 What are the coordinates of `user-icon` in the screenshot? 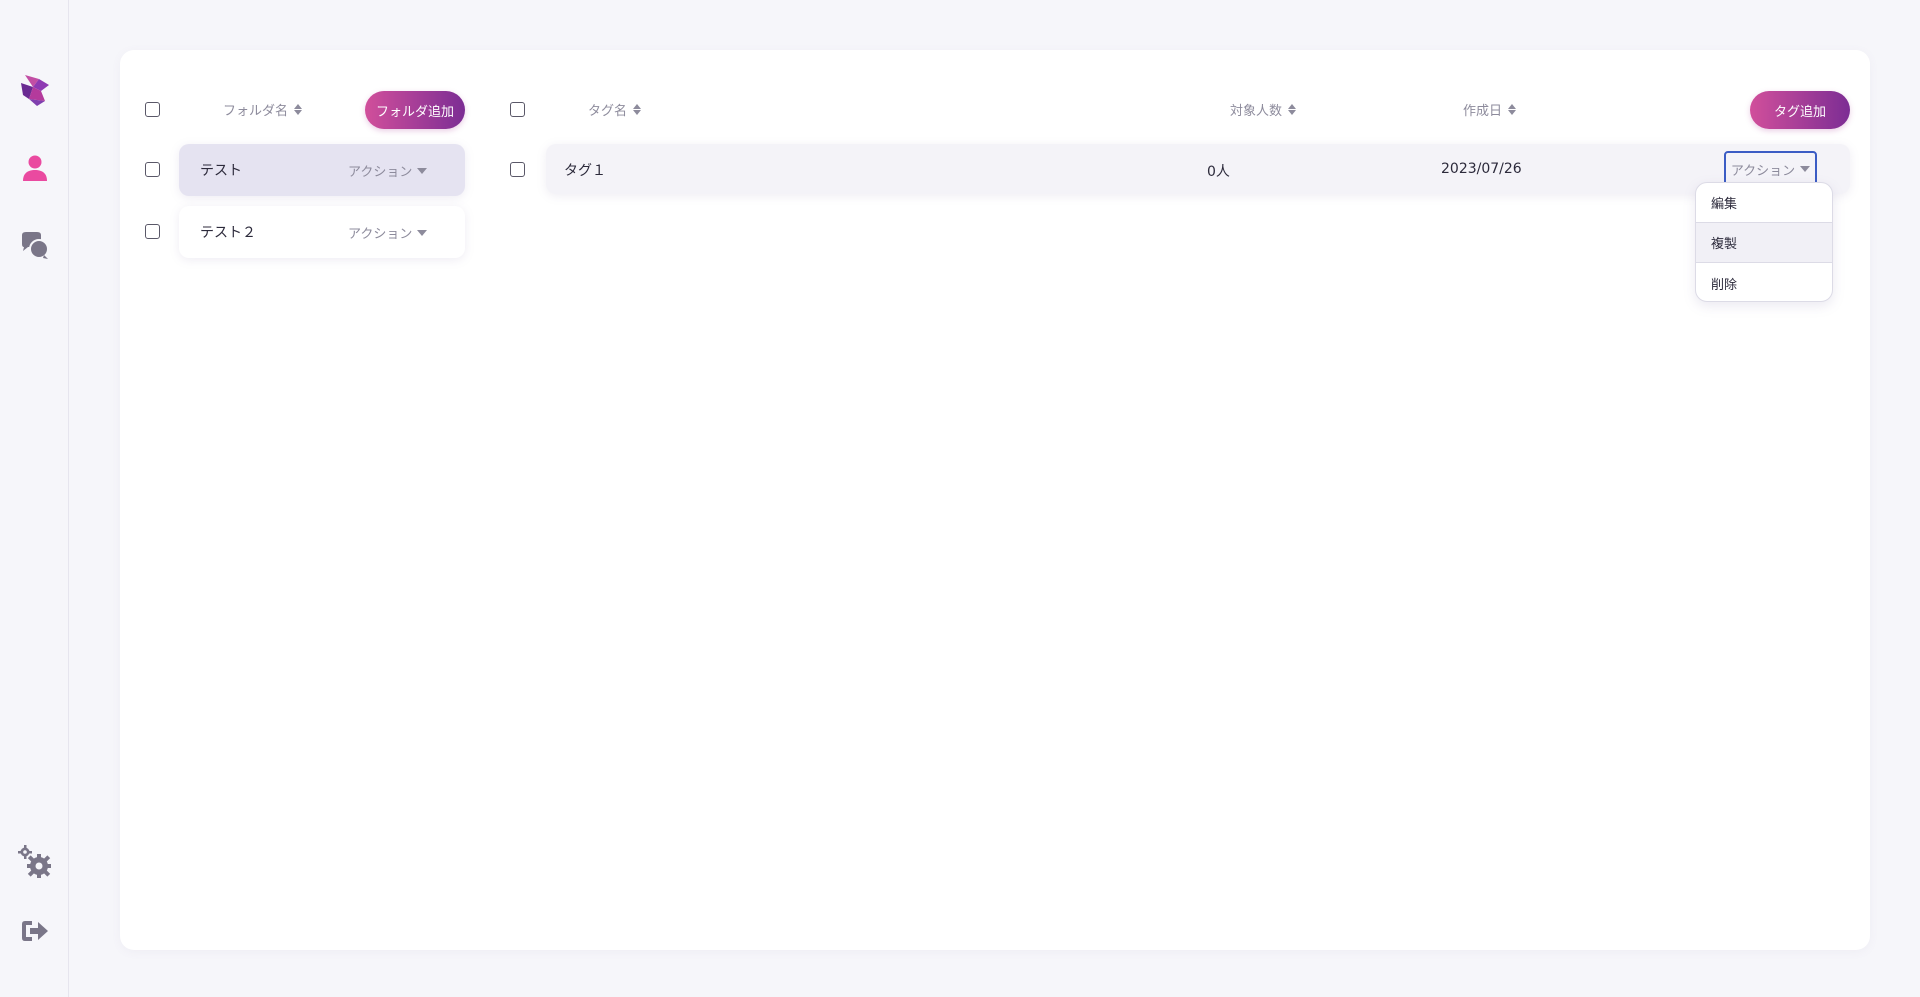 It's located at (35, 168).